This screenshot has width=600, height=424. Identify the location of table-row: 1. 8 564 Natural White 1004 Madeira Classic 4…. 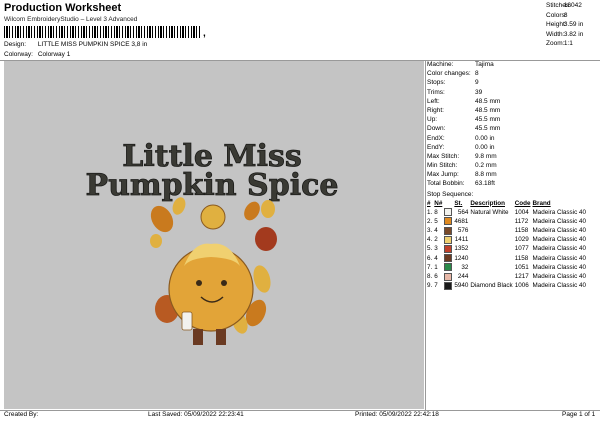
(507, 212).